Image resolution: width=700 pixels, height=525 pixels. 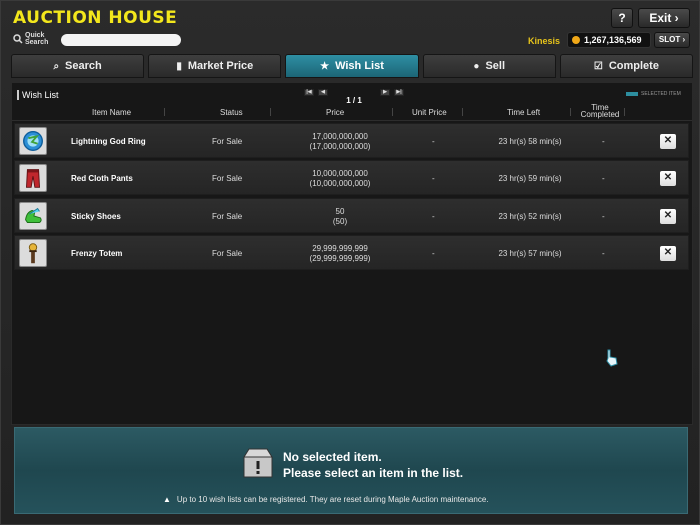 I want to click on meso-amount: 1,267,136,569, so click(x=613, y=40).